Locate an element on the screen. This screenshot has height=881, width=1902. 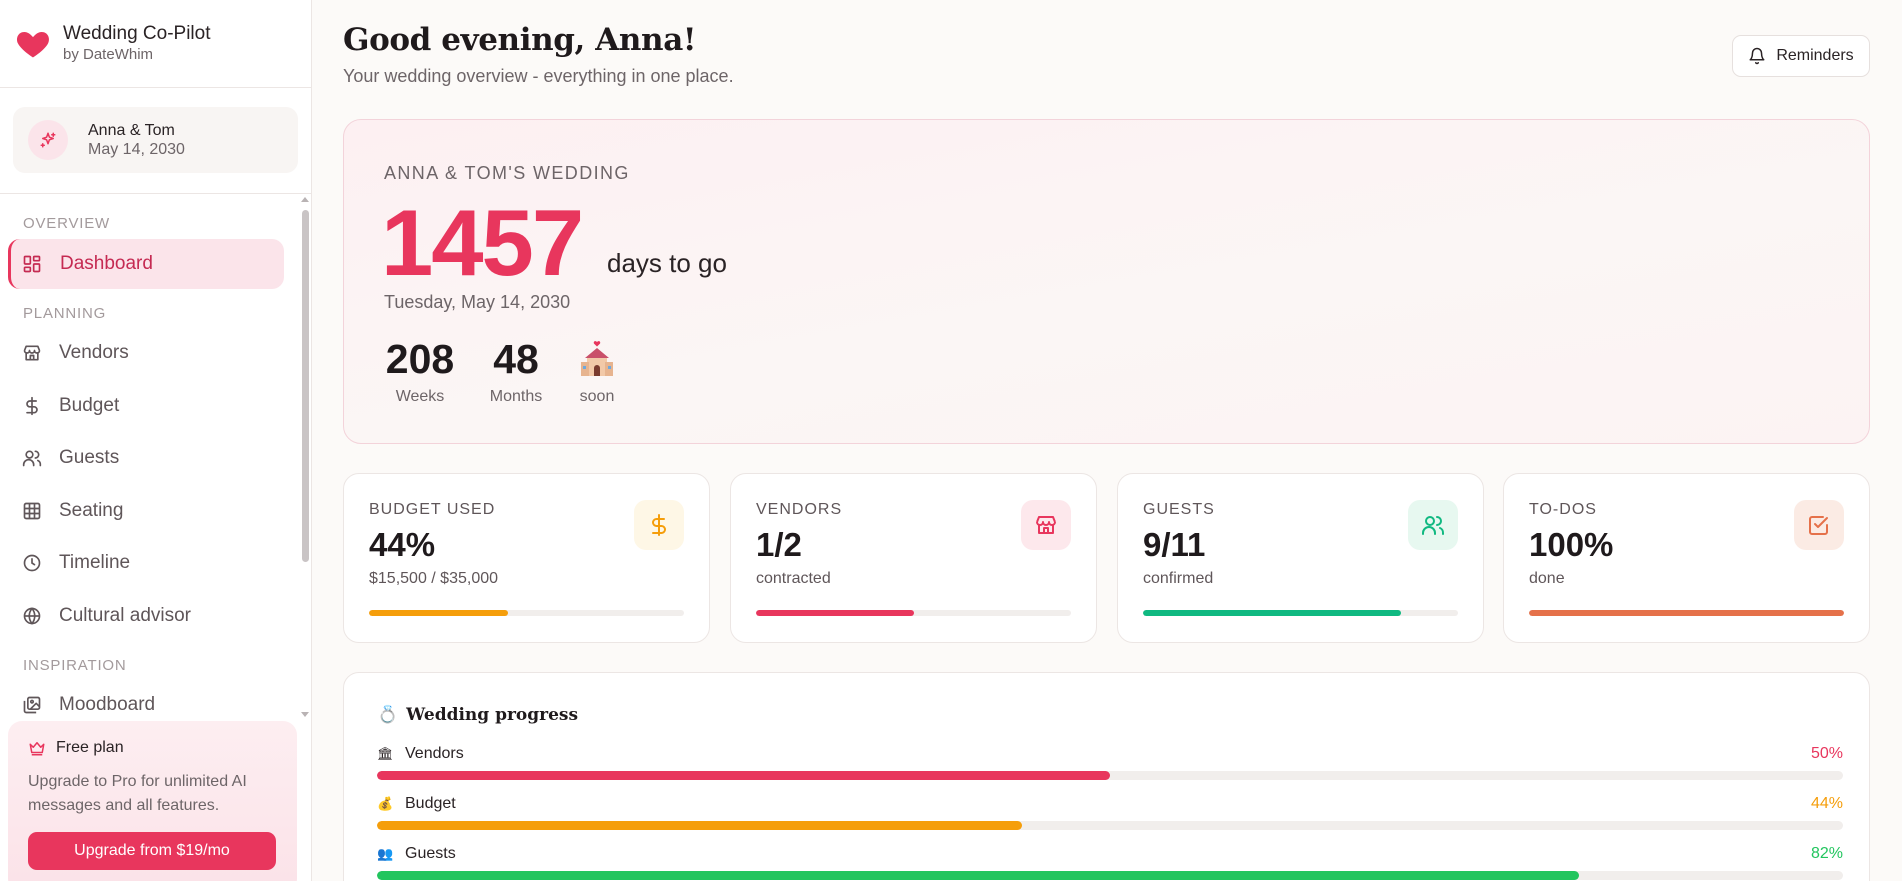
card-value: 1/2 is located at coordinates (779, 544).